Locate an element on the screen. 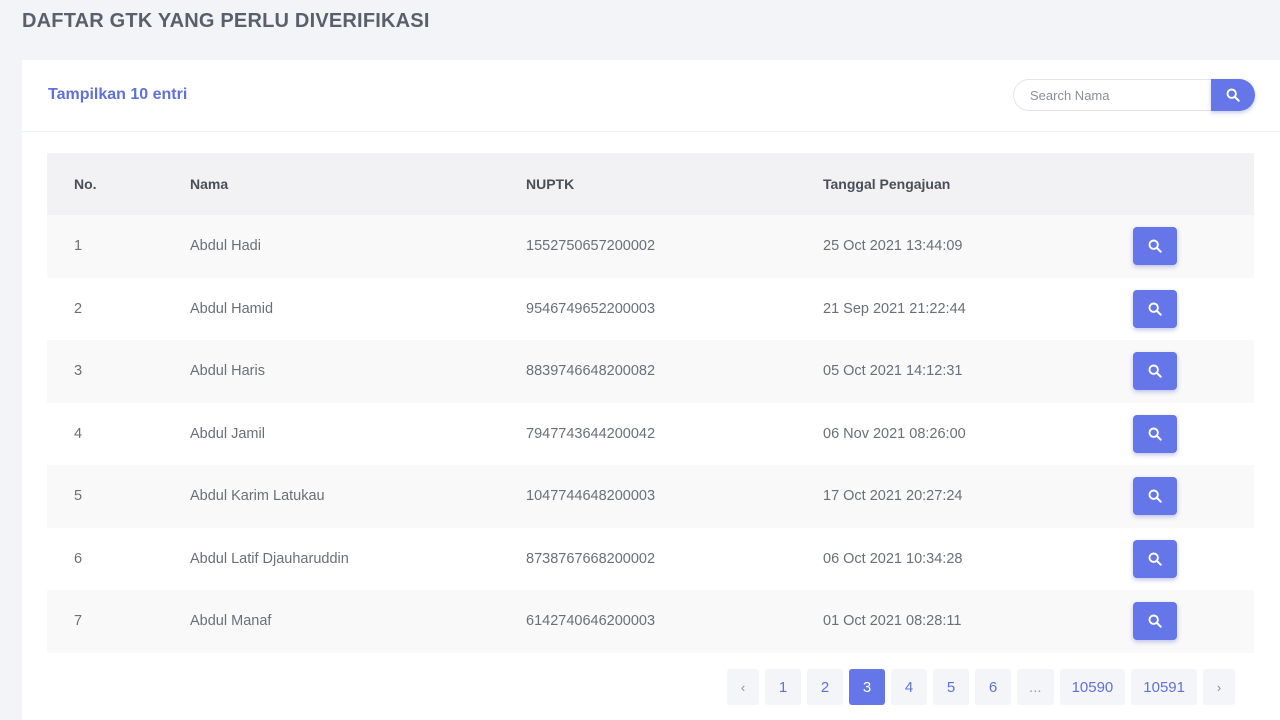 The height and width of the screenshot is (720, 1280). row-nama: Abdul Haris is located at coordinates (227, 371).